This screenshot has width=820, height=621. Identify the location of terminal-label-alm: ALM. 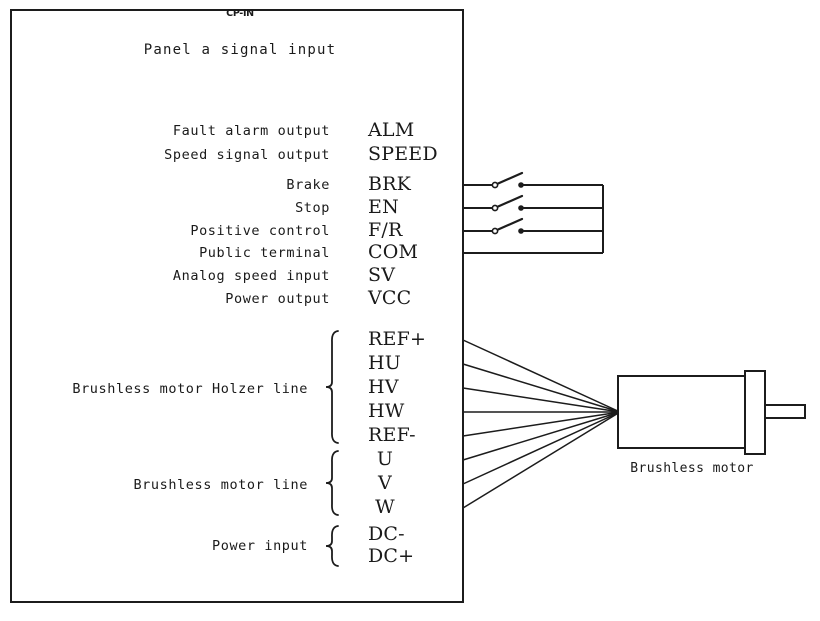
(391, 130).